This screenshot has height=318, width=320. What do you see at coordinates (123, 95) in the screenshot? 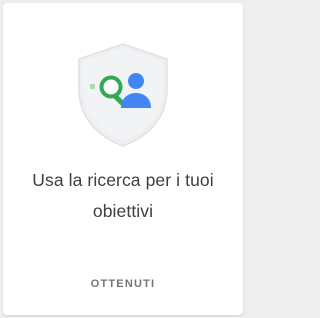
I see `shield-icon` at bounding box center [123, 95].